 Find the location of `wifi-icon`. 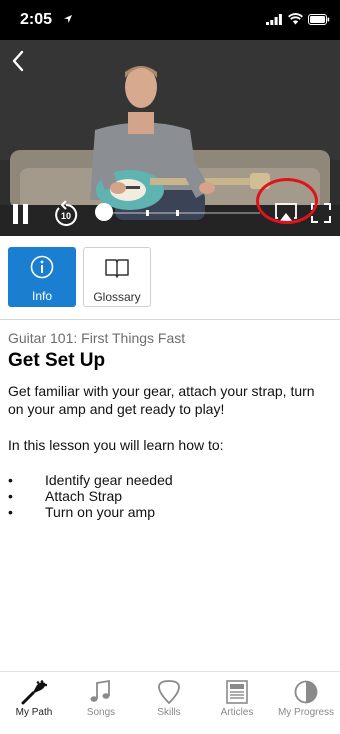

wifi-icon is located at coordinates (295, 19).